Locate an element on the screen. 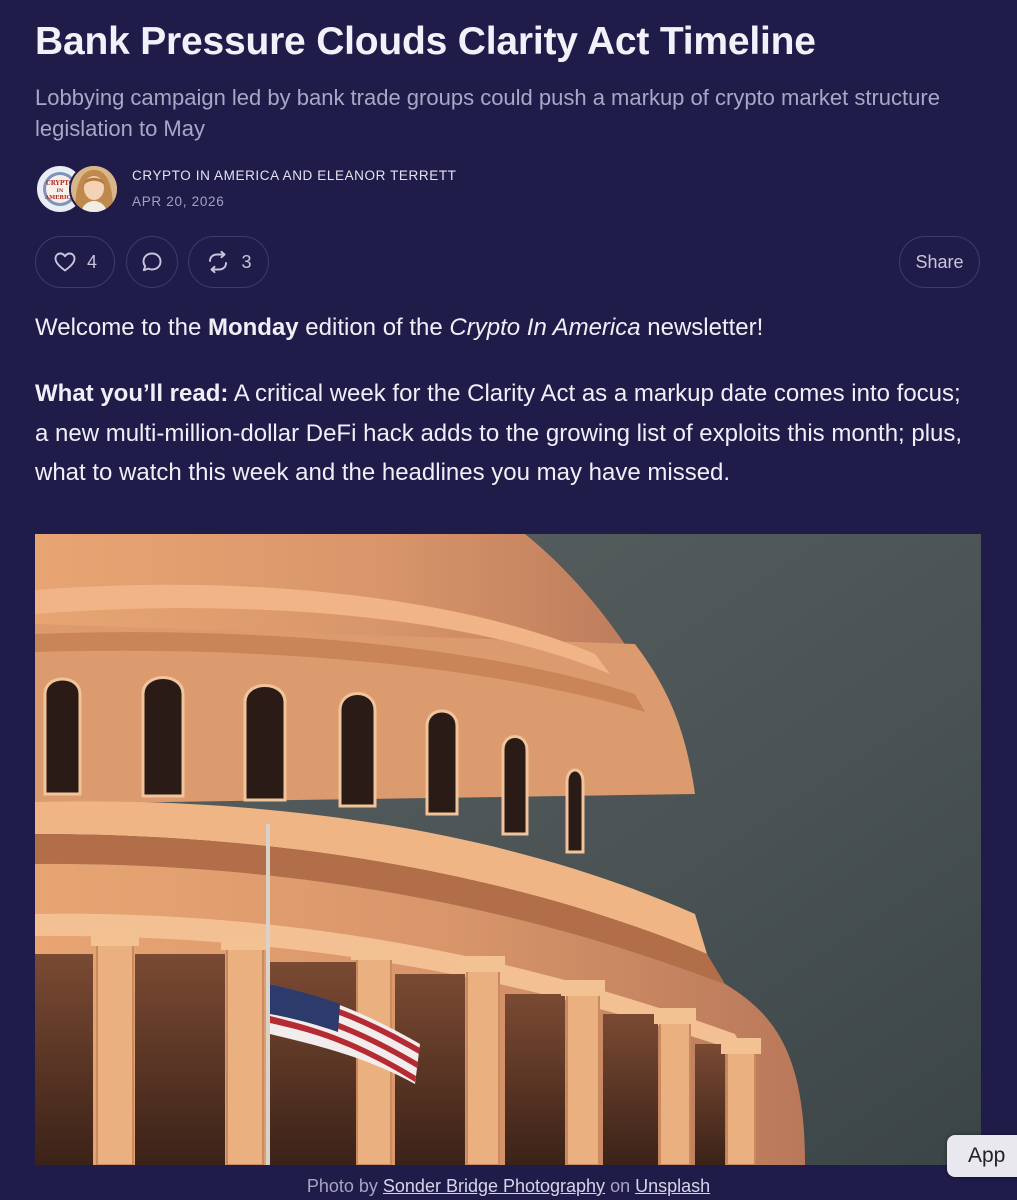 The width and height of the screenshot is (1017, 1200). comment-button is located at coordinates (152, 262).